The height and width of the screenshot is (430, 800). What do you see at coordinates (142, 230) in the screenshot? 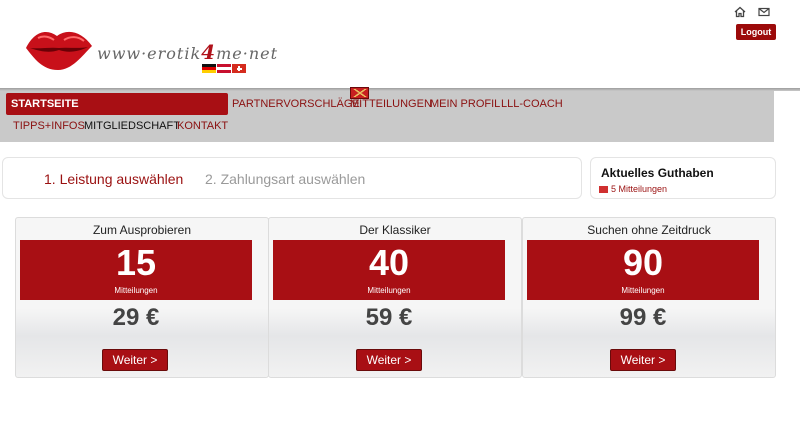
I see `package-title: Zum Ausprobieren` at bounding box center [142, 230].